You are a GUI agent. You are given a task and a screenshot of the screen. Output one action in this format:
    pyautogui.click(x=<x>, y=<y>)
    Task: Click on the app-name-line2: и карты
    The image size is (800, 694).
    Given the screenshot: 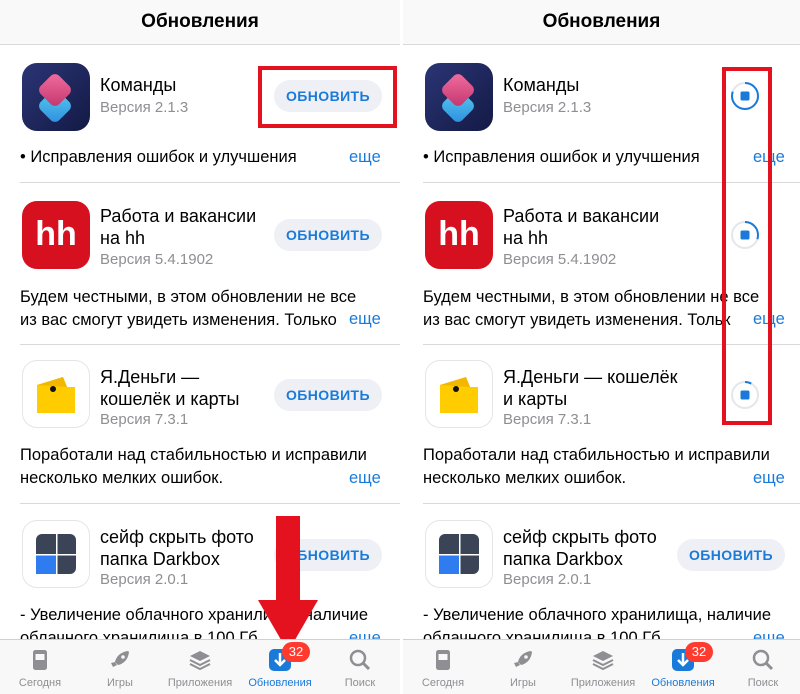 What is the action you would take?
    pyautogui.click(x=535, y=399)
    